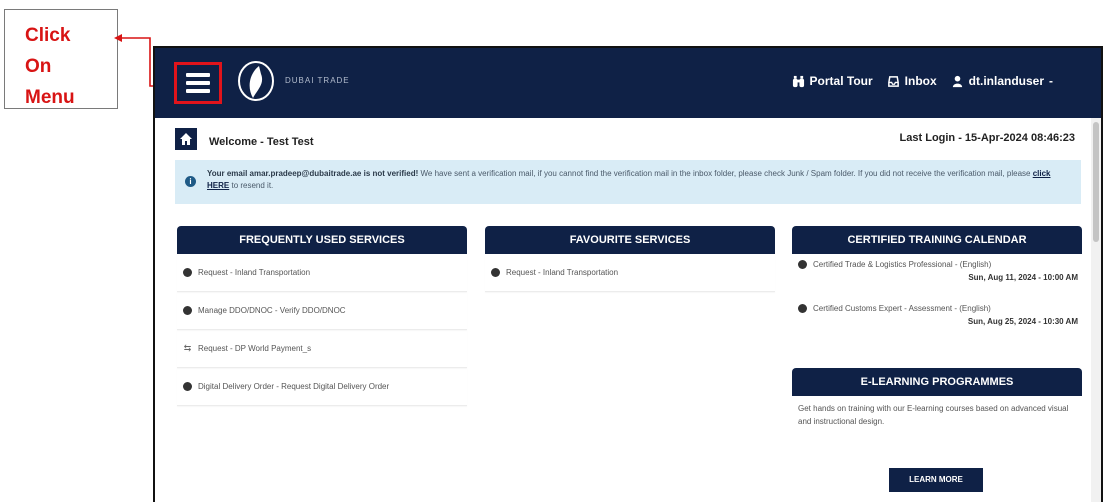 The width and height of the screenshot is (1108, 502). I want to click on info-icon: i, so click(190, 181).